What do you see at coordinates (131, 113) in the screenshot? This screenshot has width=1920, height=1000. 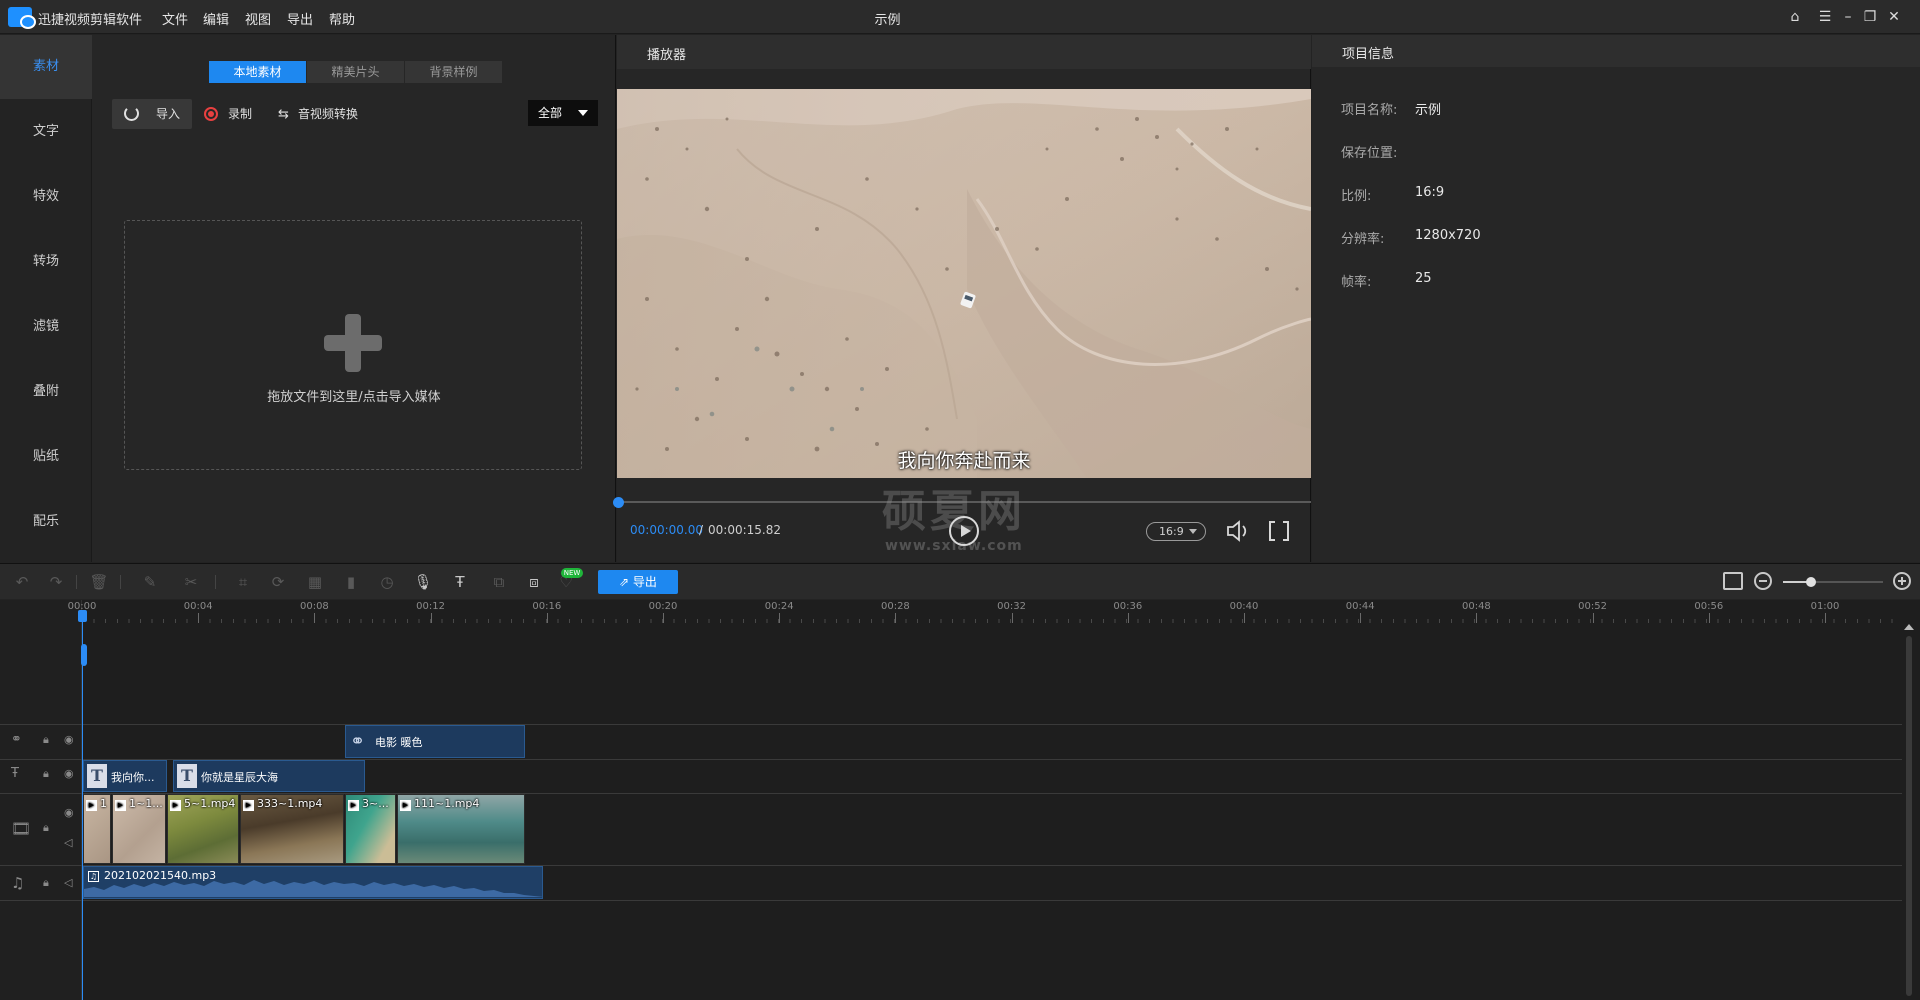 I see `import-icon` at bounding box center [131, 113].